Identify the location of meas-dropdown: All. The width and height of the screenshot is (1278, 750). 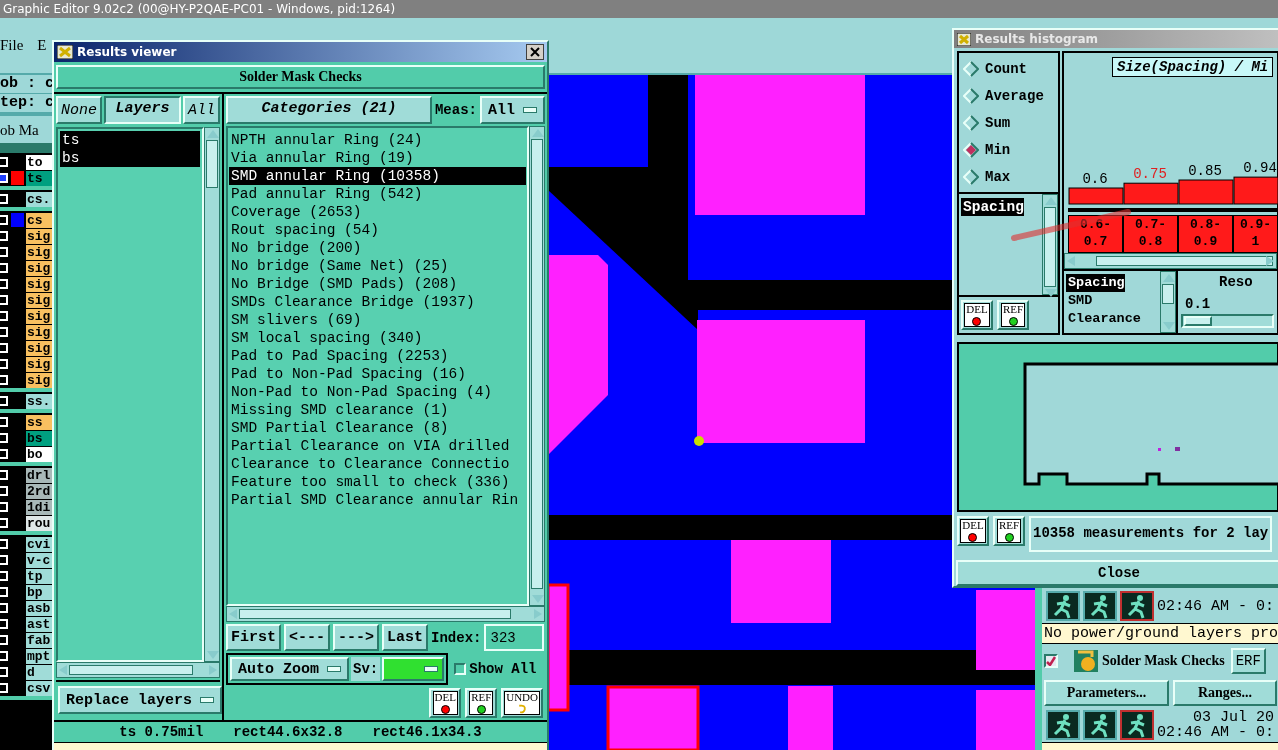
(512, 110).